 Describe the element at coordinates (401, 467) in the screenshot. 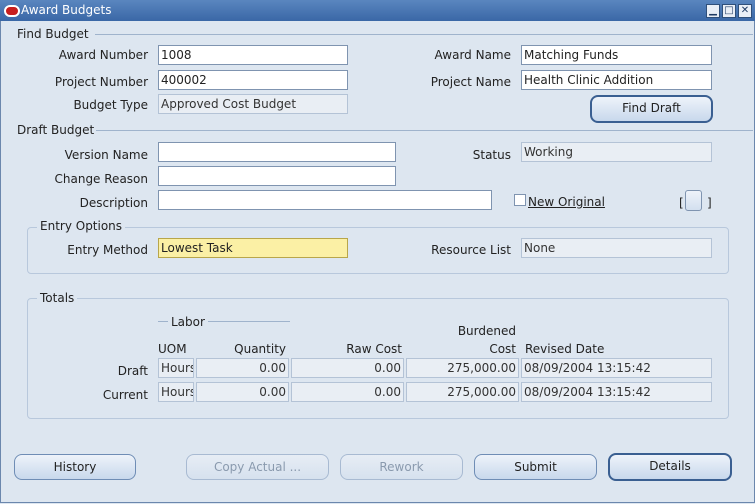

I see `rework-button: Rework` at that location.